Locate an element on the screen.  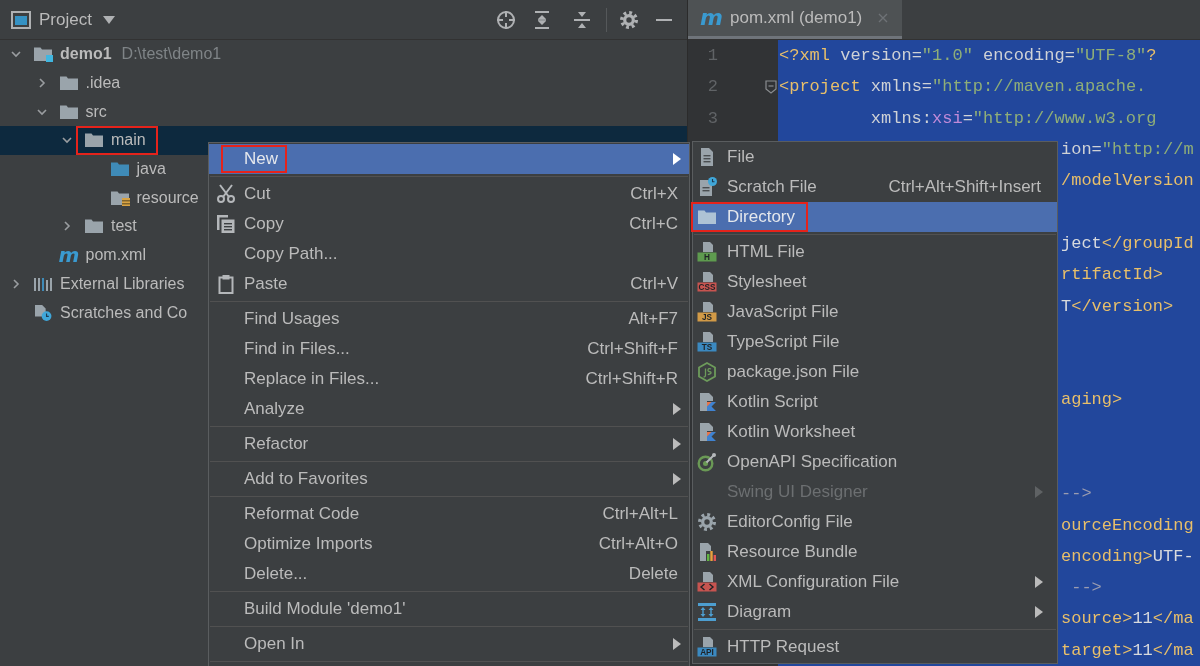
view-dropdown: Project is located at coordinates (77, 19).